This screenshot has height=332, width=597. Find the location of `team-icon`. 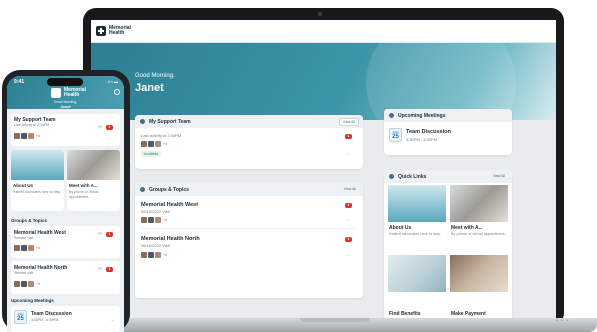

team-icon is located at coordinates (142, 121).